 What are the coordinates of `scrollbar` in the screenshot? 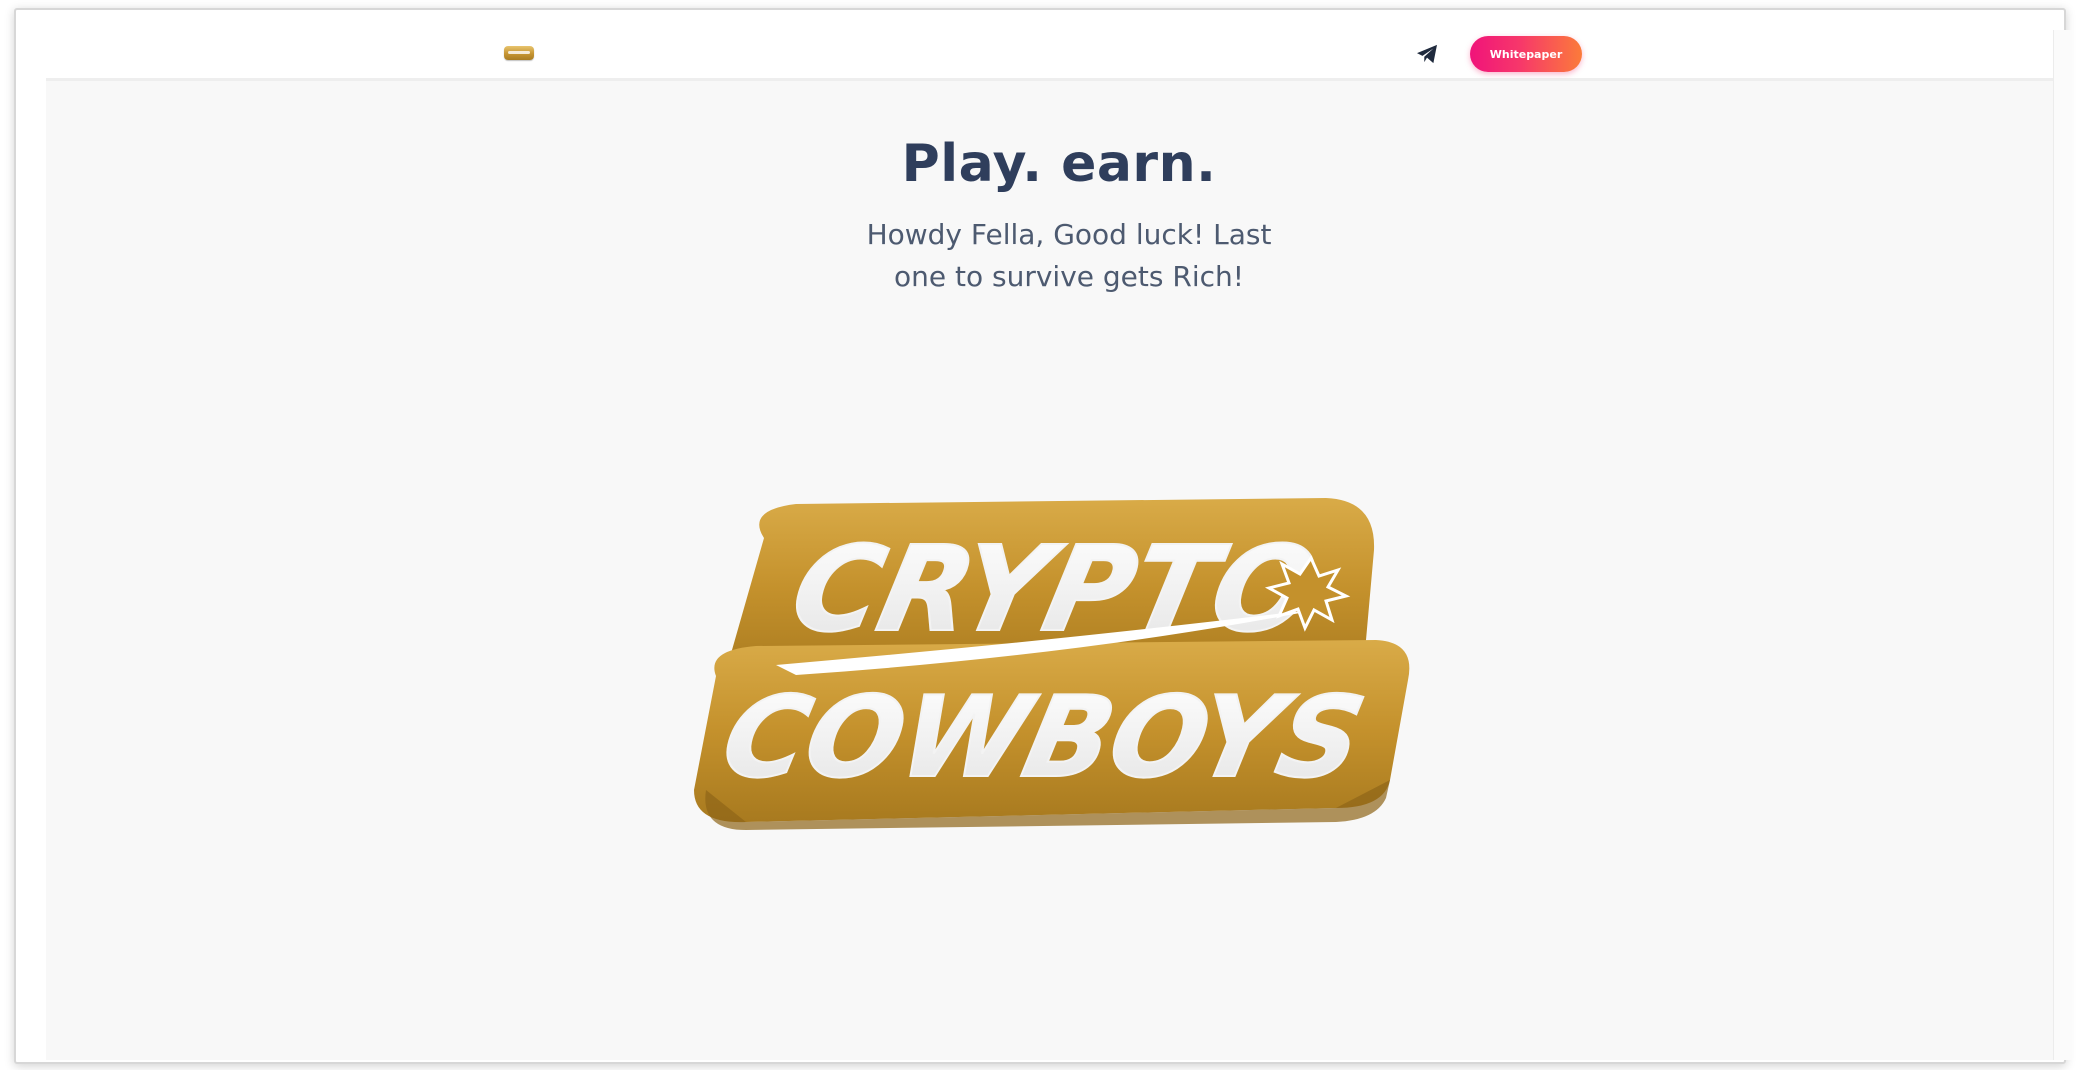 It's located at (2062, 545).